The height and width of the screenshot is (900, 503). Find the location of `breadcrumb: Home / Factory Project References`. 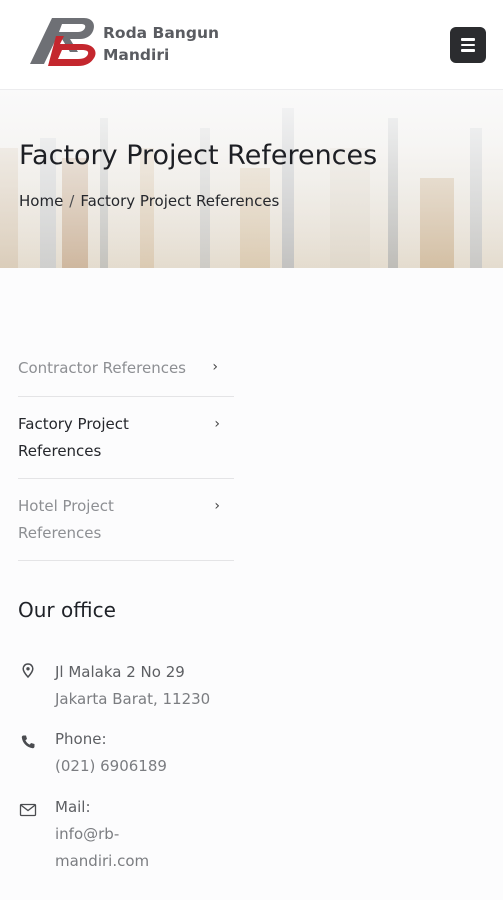

breadcrumb: Home / Factory Project References is located at coordinates (149, 201).